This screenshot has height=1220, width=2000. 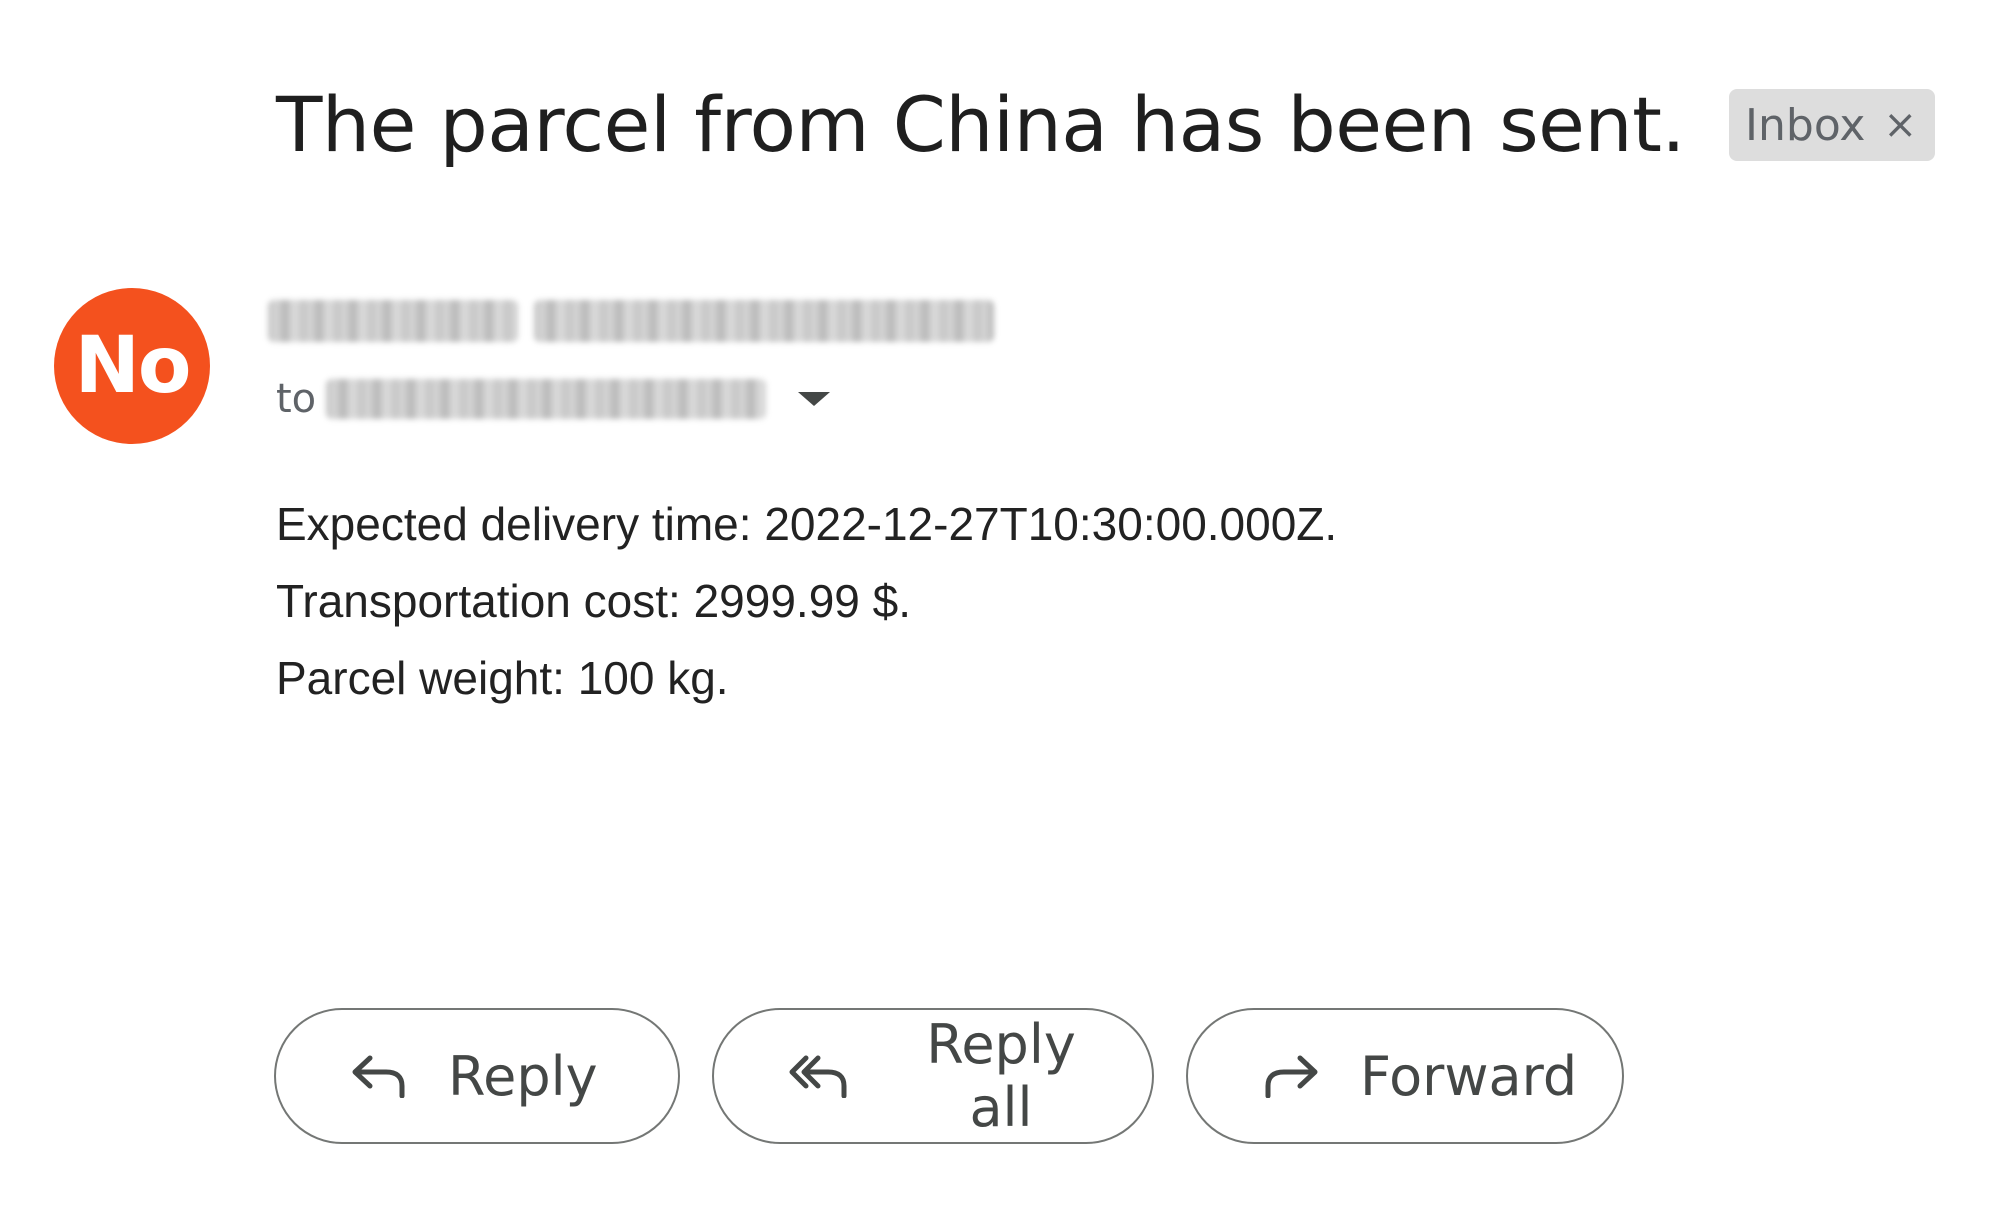 What do you see at coordinates (502, 678) in the screenshot?
I see `body-line-parcel-weight: Parcel weight: 100 kg.` at bounding box center [502, 678].